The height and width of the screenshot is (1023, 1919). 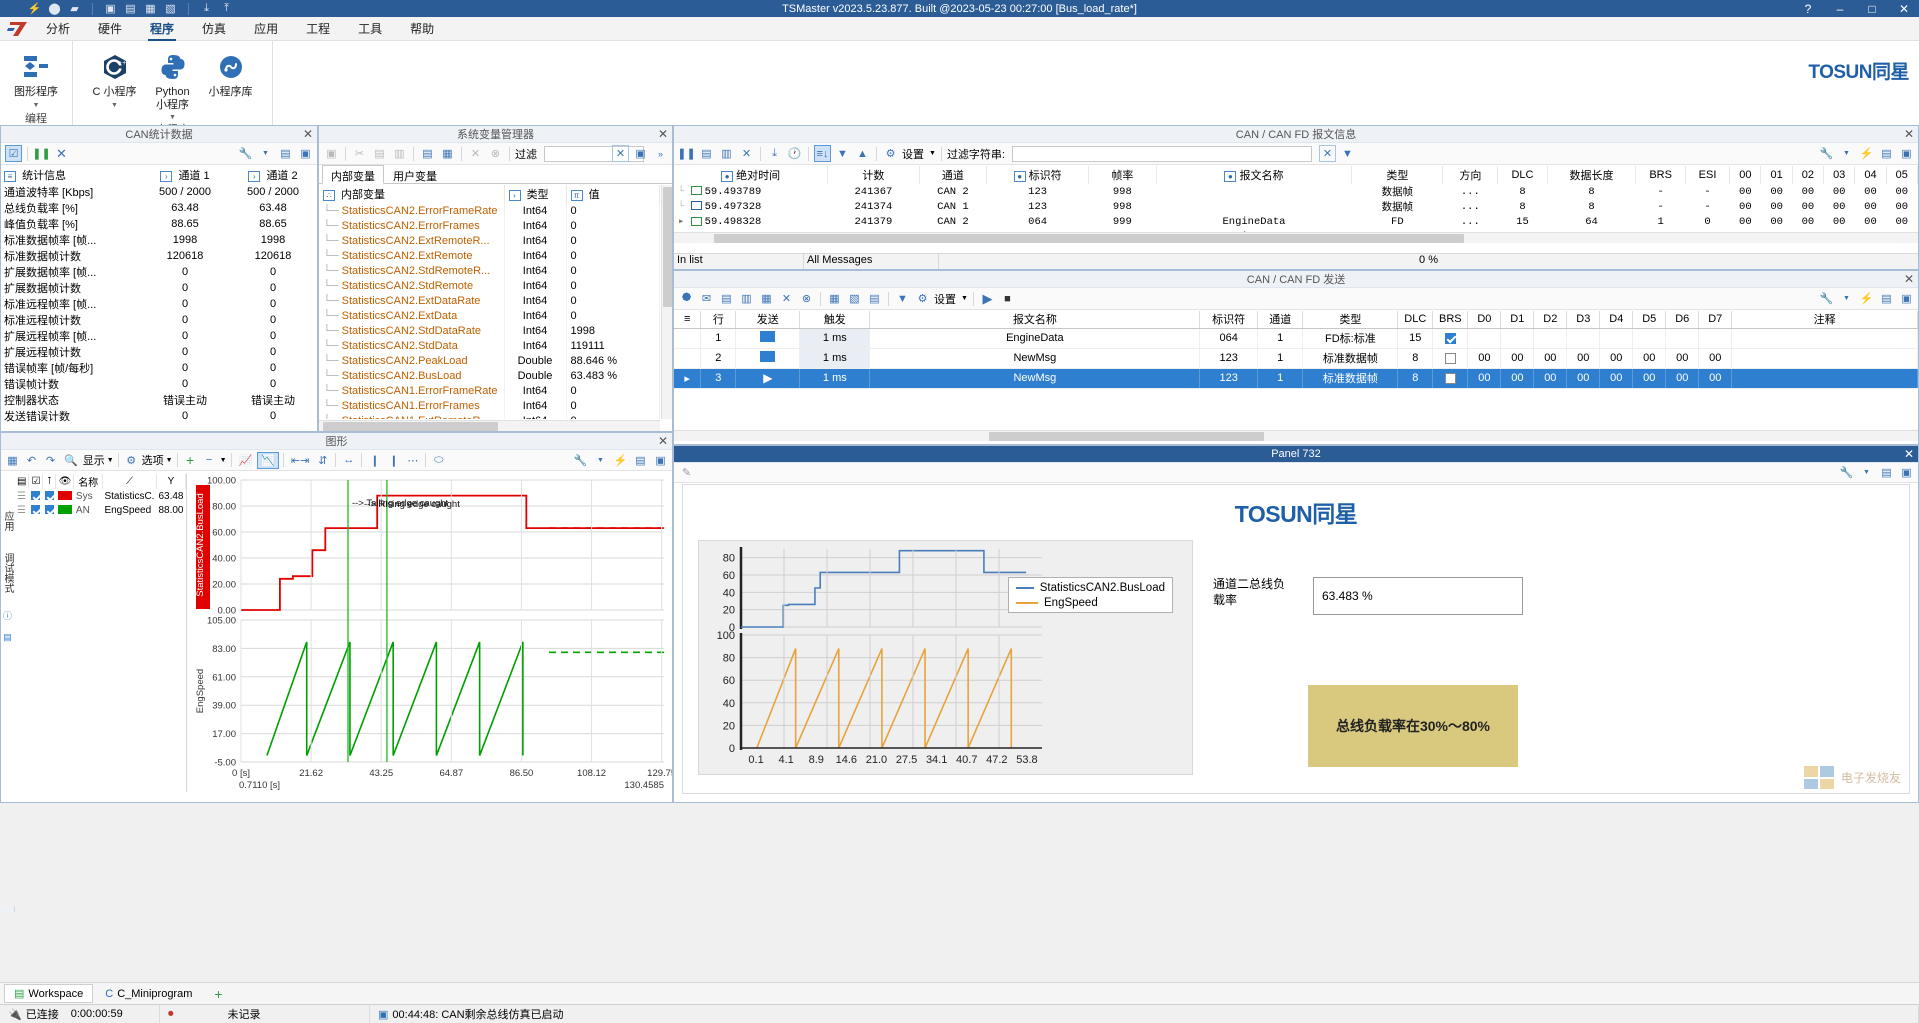 I want to click on tx-data-byte, so click(x=1583, y=338).